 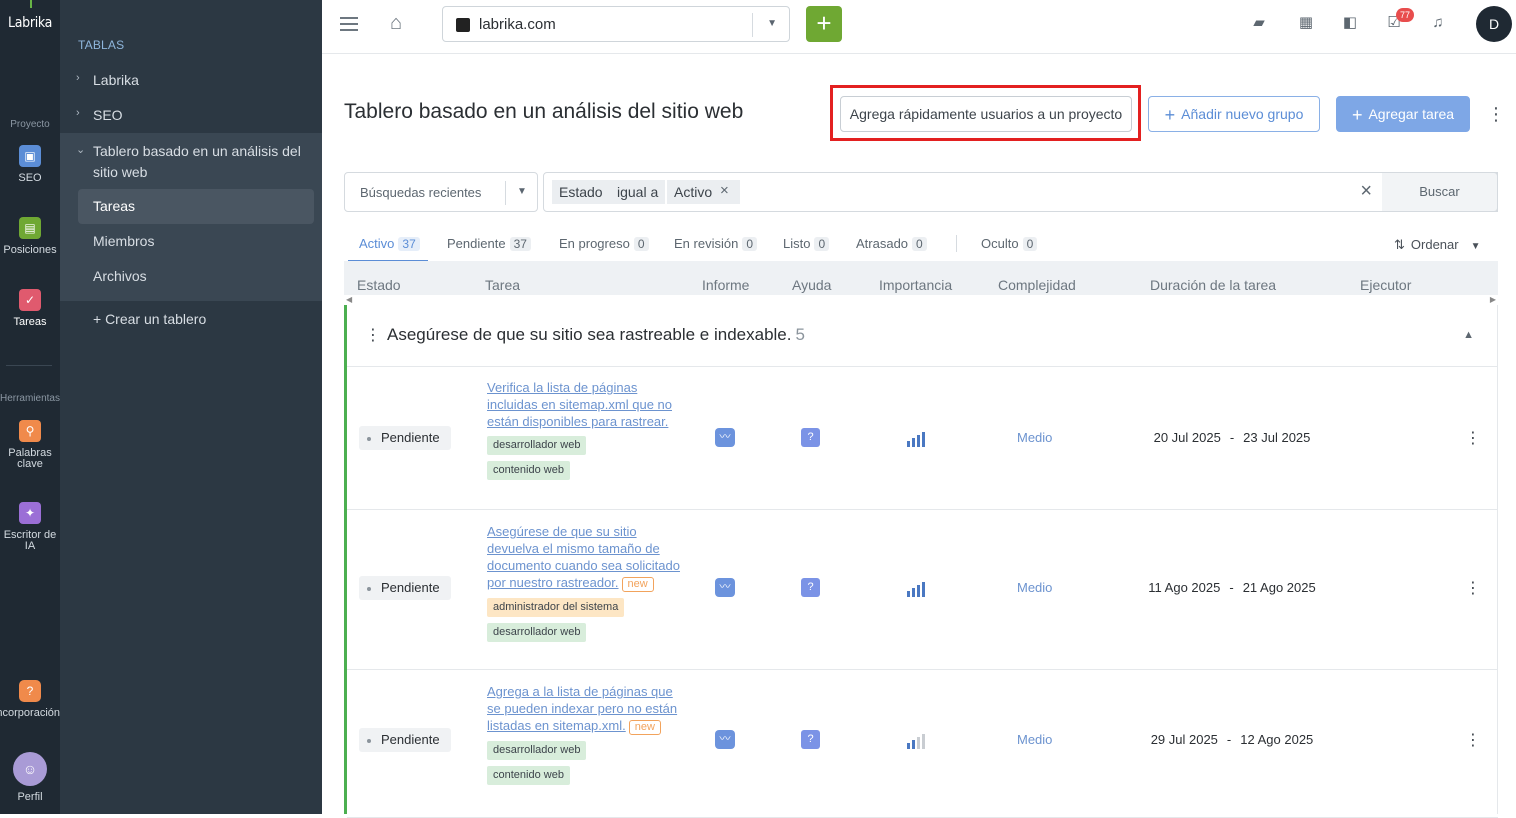 I want to click on column-header-assignee: Ejecutor, so click(x=1385, y=285).